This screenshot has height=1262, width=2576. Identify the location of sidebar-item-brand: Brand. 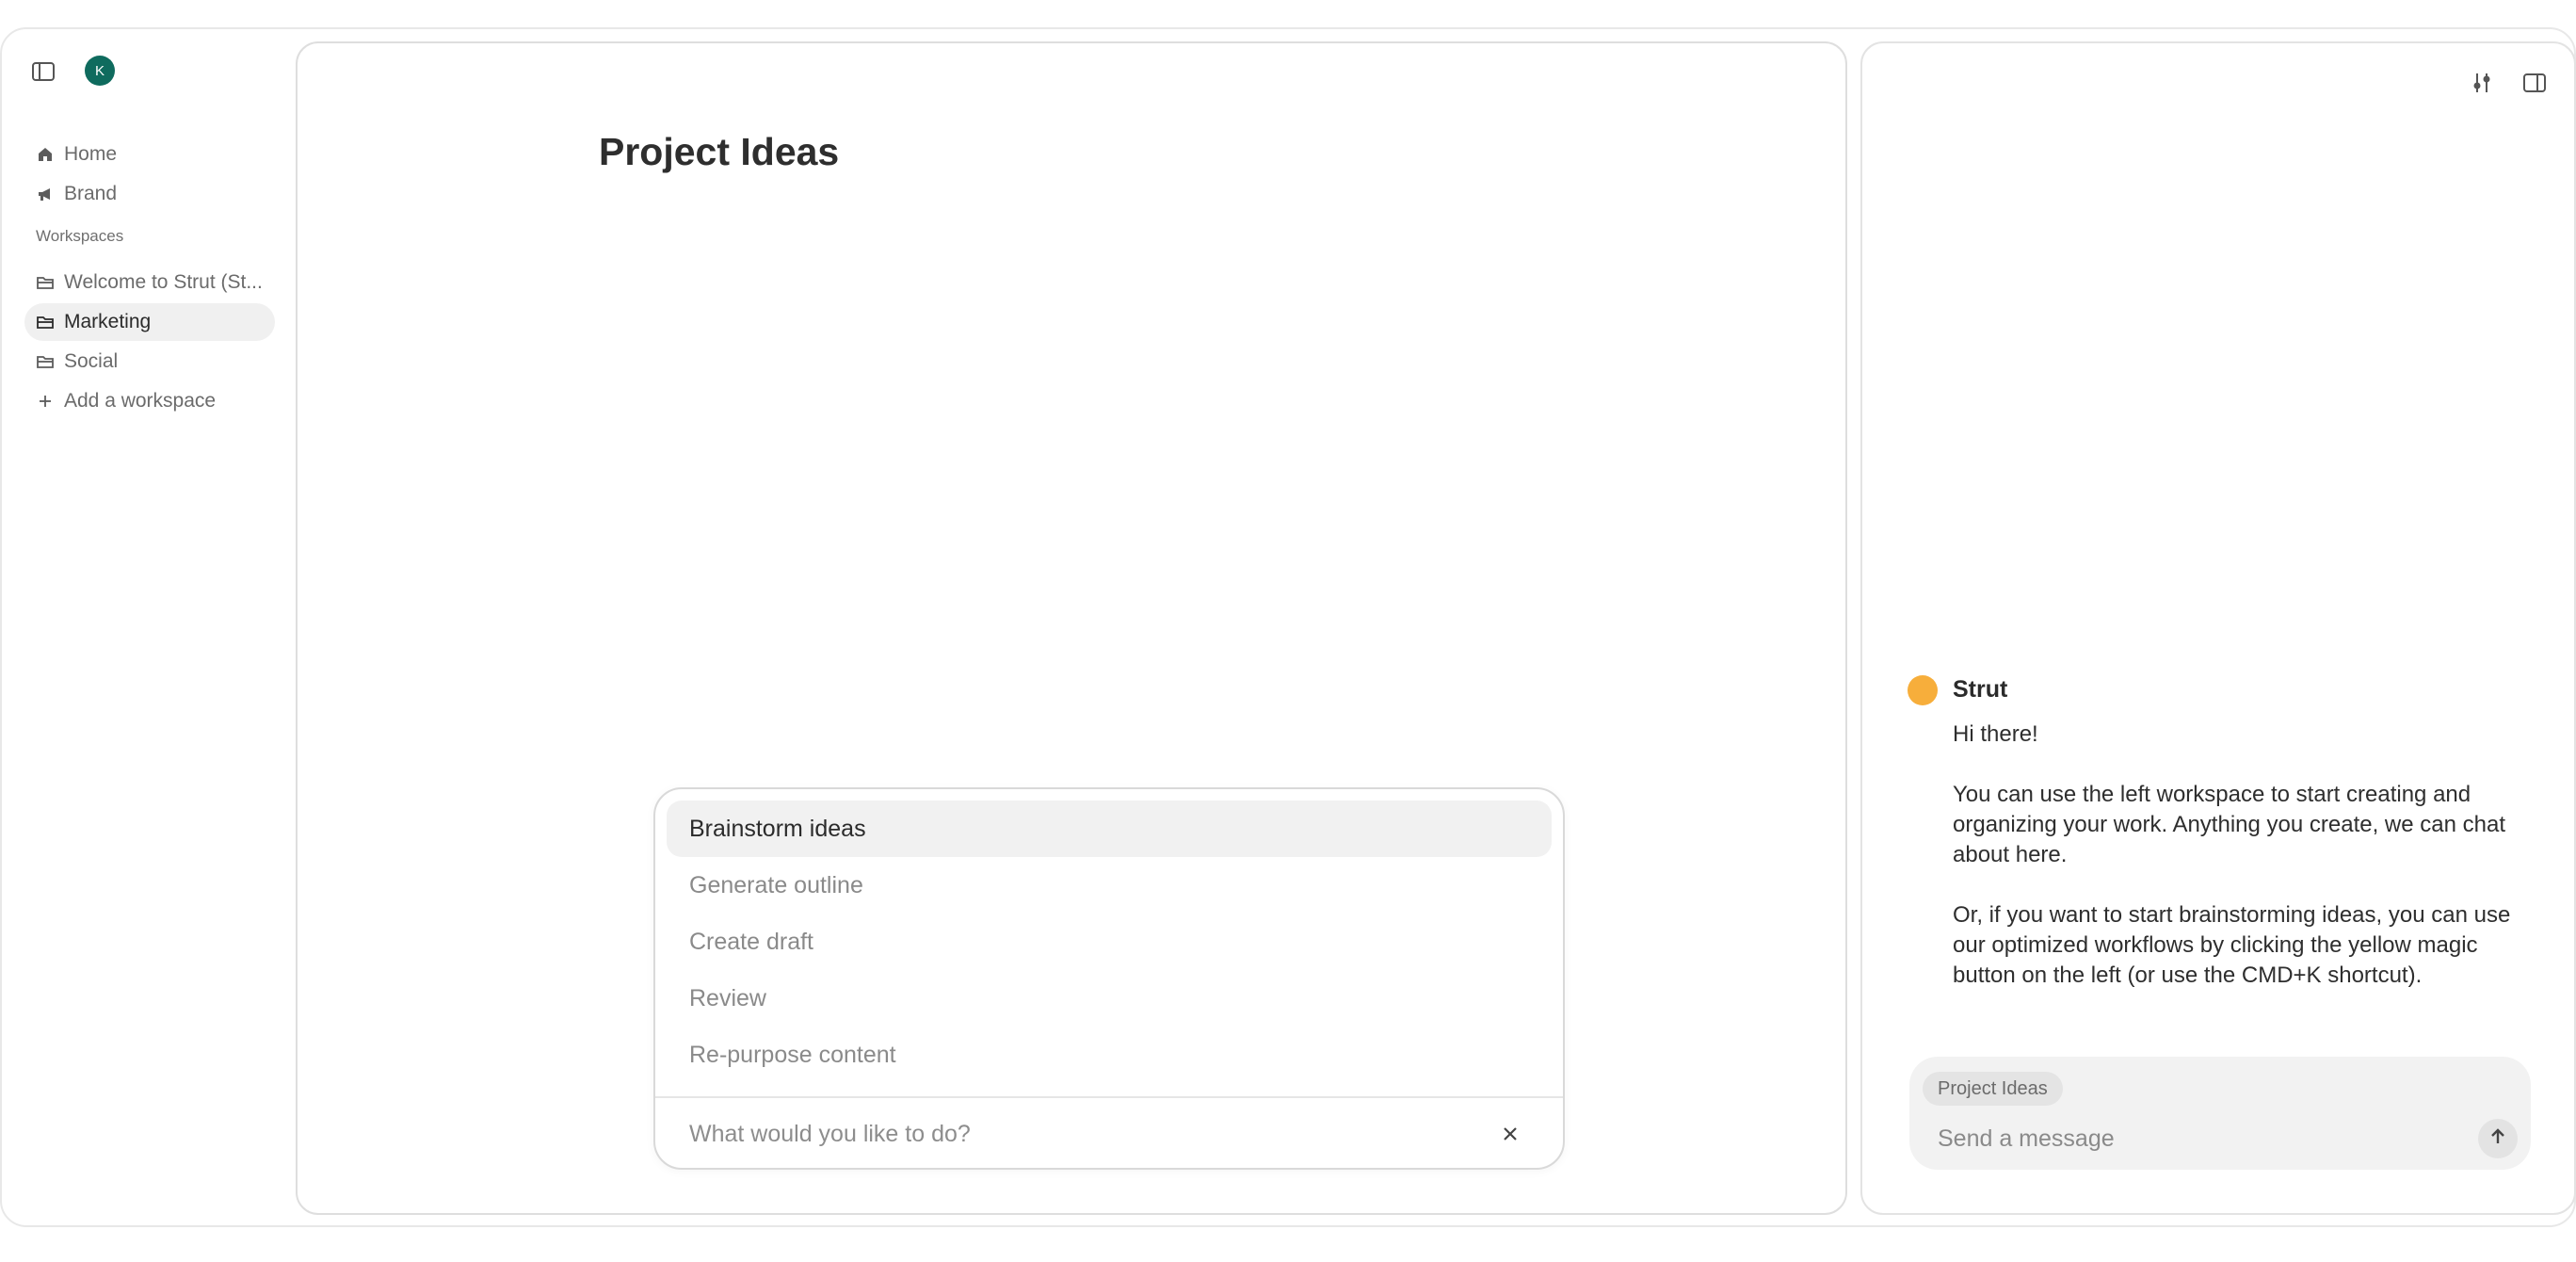
(149, 194).